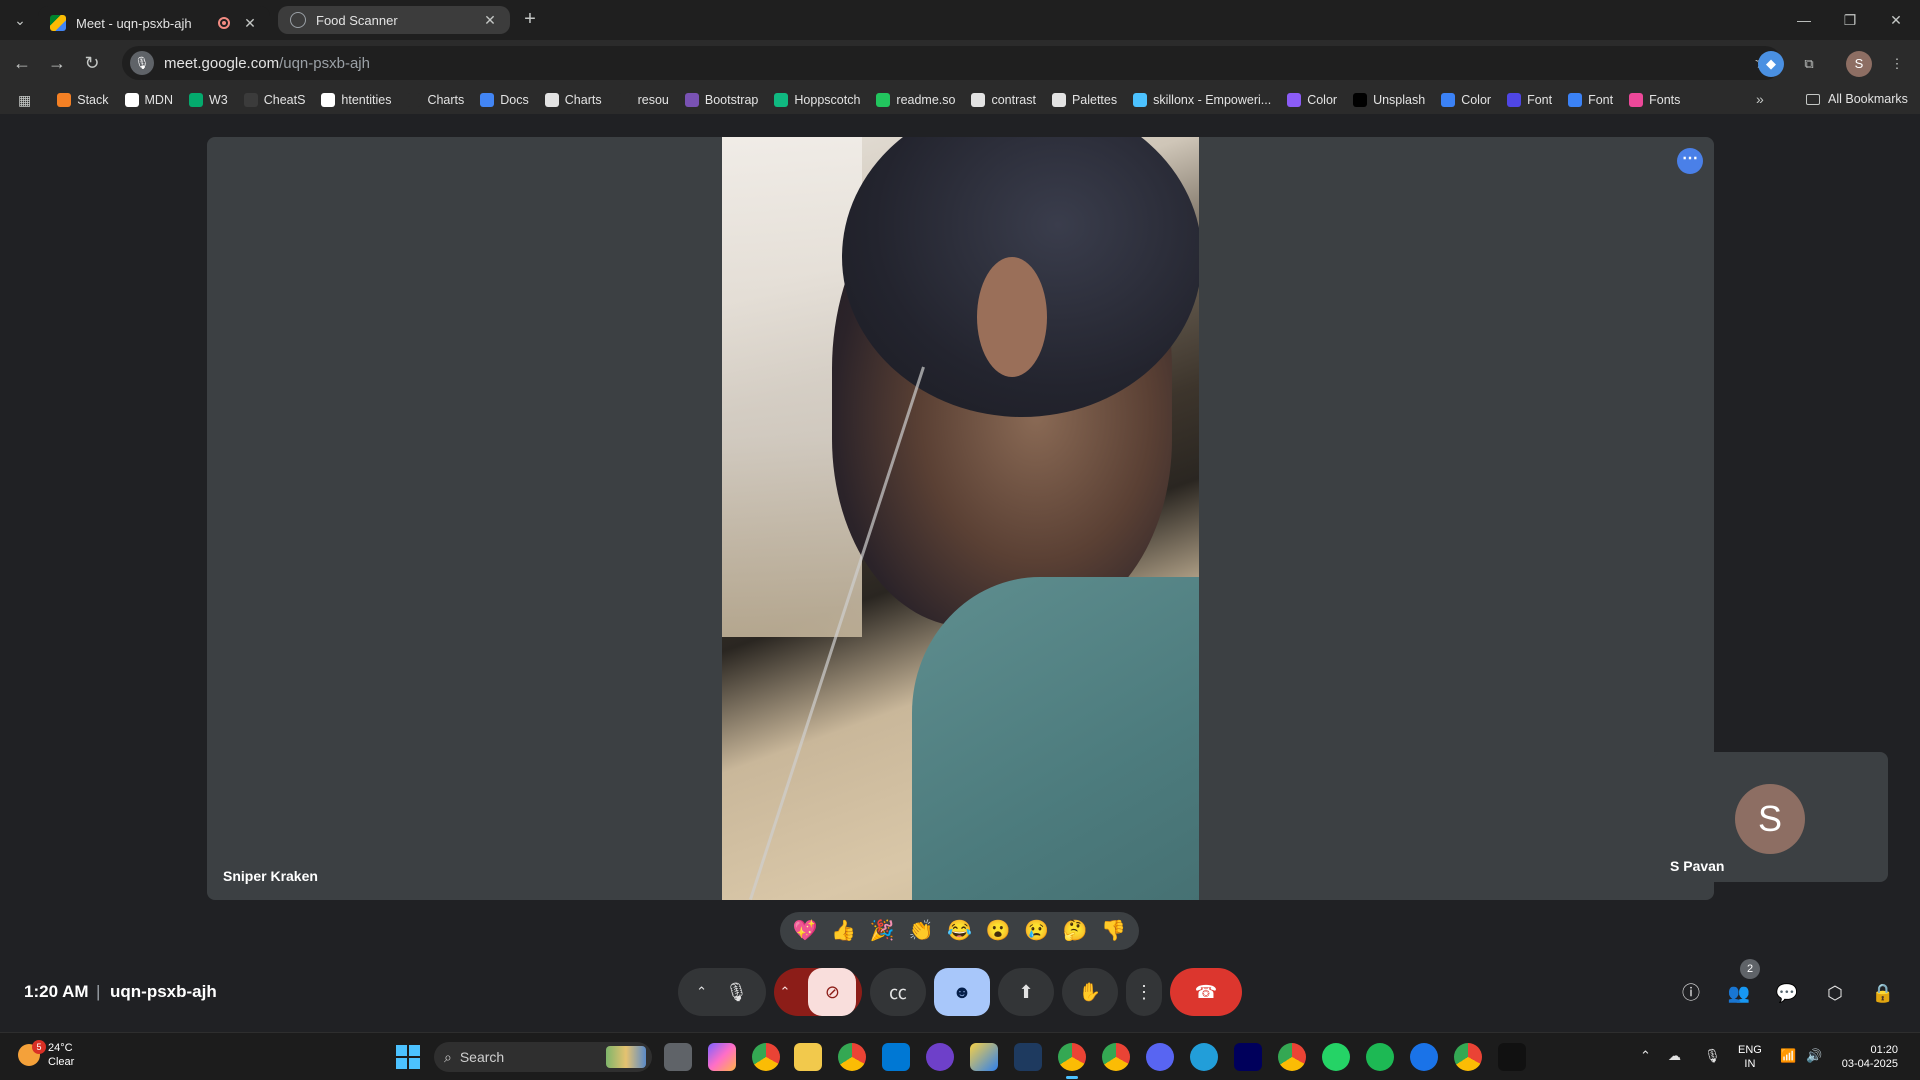  Describe the element at coordinates (154, 23) in the screenshot. I see `tab-meet: Meet - uqn-psxb-ajh ✕` at that location.